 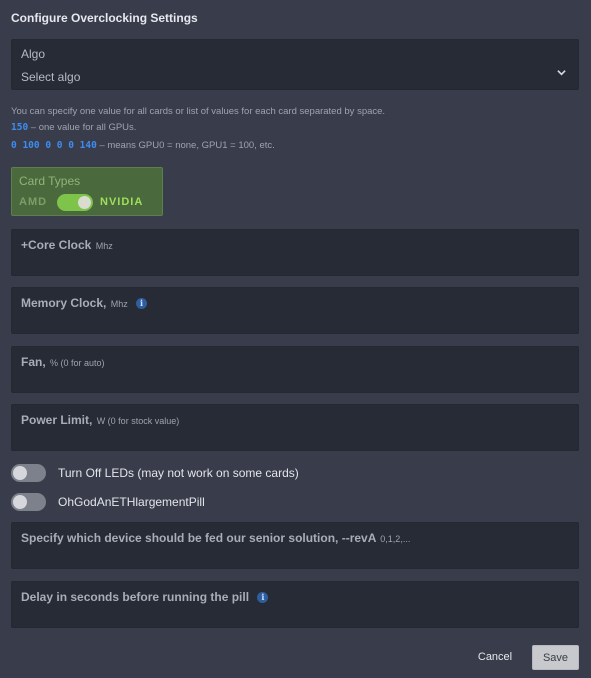 What do you see at coordinates (20, 127) in the screenshot?
I see `help-example-single-code: 150` at bounding box center [20, 127].